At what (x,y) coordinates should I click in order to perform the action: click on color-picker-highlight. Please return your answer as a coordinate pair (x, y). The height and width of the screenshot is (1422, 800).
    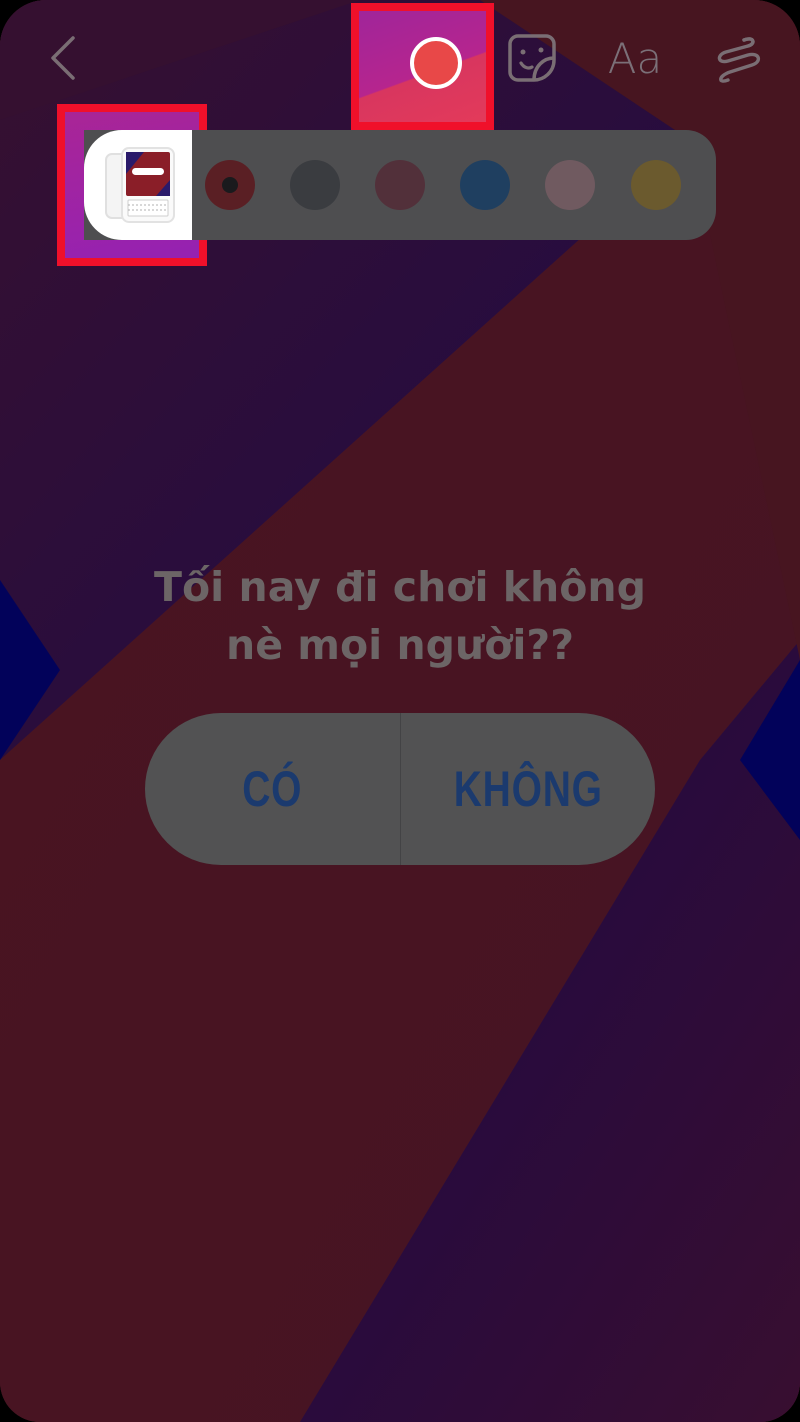
    Looking at the image, I should click on (422, 66).